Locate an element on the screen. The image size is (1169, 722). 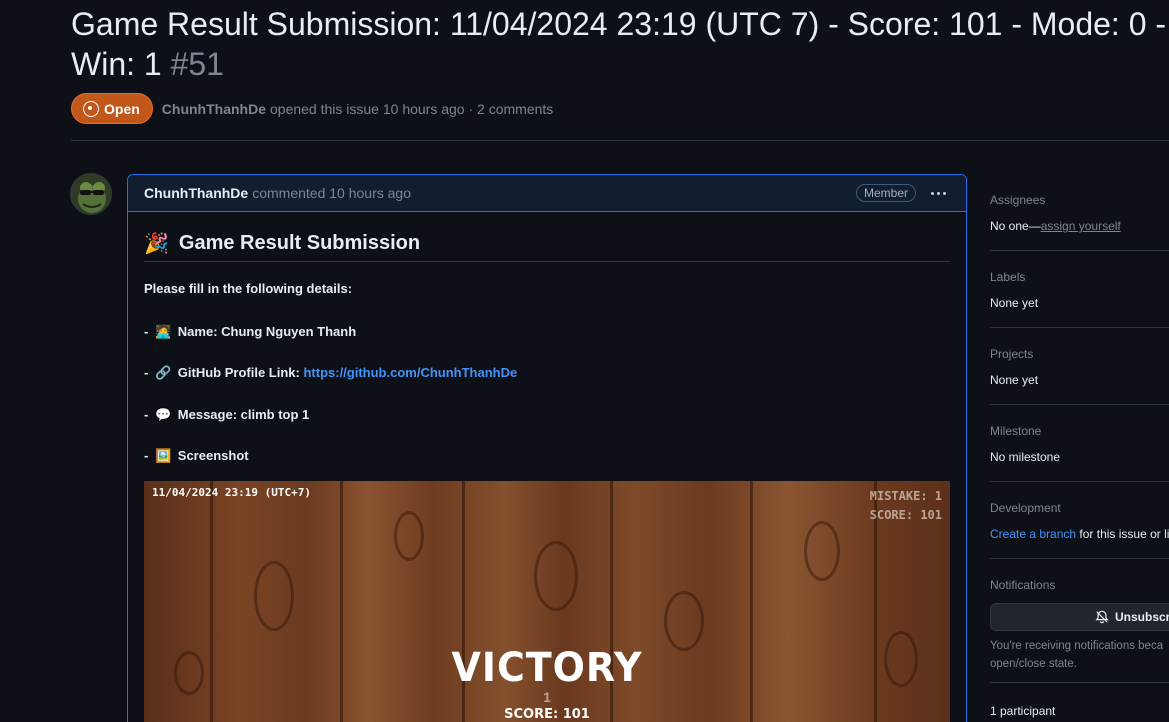
labels-value: None yet is located at coordinates (1014, 303).